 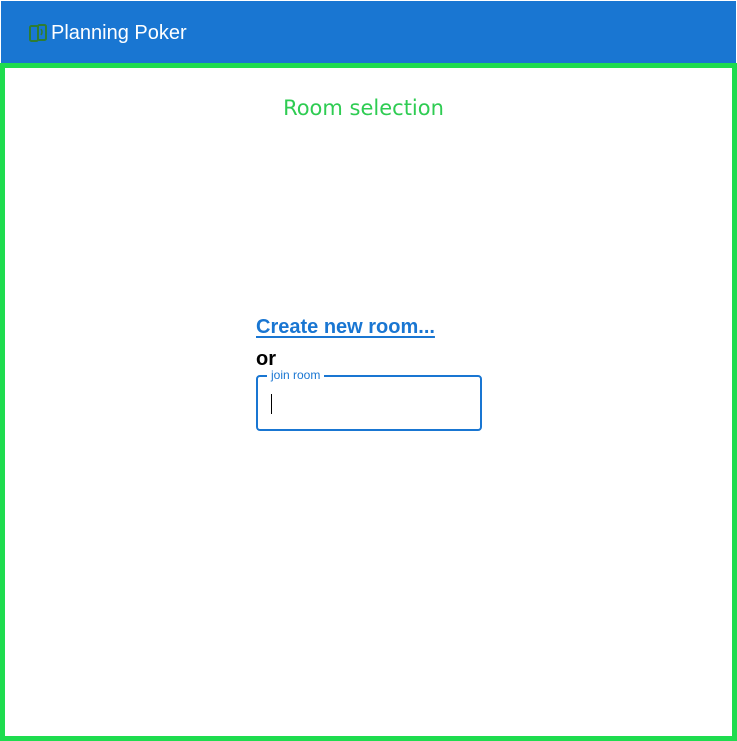 I want to click on app-bar: Planning Poker, so click(x=368, y=32).